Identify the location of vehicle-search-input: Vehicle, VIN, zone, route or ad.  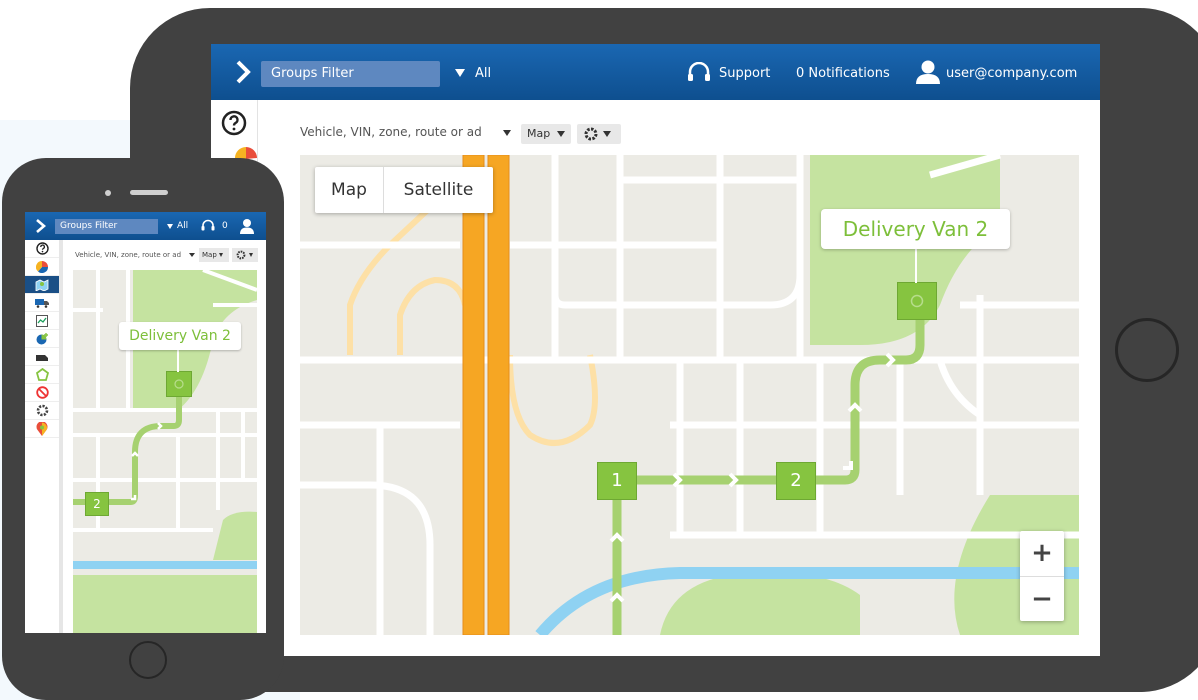
(410, 132).